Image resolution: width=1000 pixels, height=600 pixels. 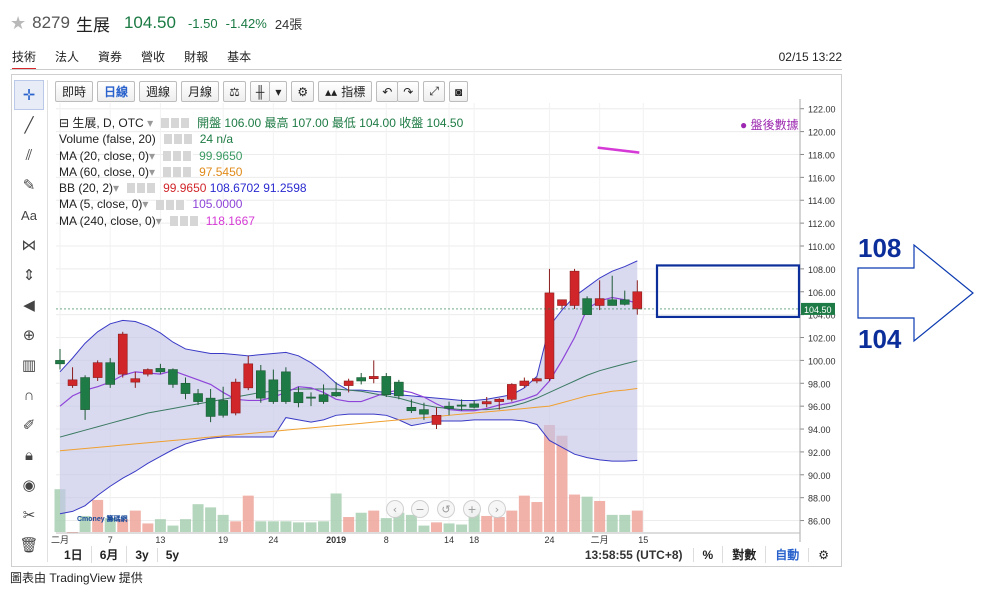 I want to click on legend-ma240-row: MA (240, close, 0) ▾ 118.1667, so click(x=261, y=221).